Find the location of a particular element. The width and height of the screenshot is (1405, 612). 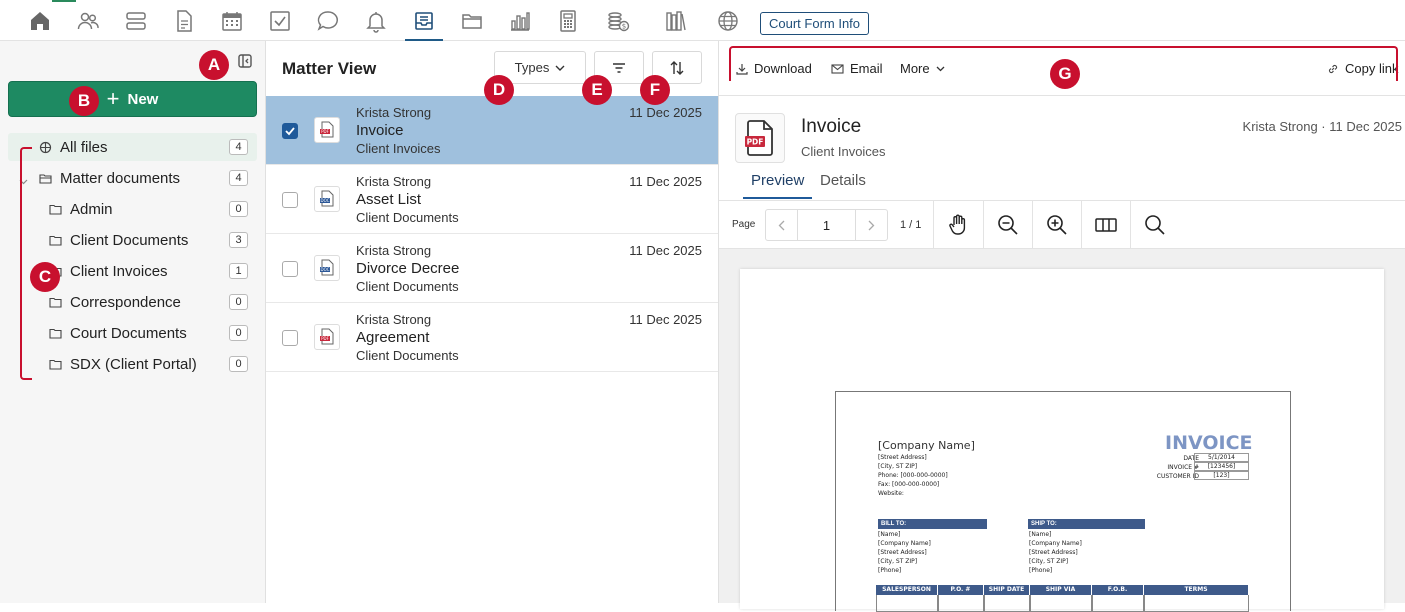

sidebar-item-label: Admin is located at coordinates (91, 209).